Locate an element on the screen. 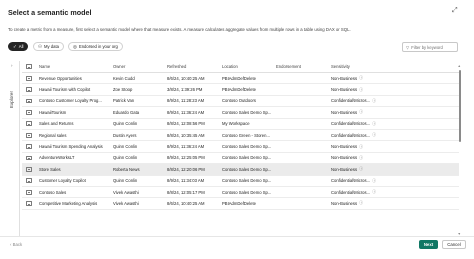  row-name: AdventureWorksLT is located at coordinates (57, 158).